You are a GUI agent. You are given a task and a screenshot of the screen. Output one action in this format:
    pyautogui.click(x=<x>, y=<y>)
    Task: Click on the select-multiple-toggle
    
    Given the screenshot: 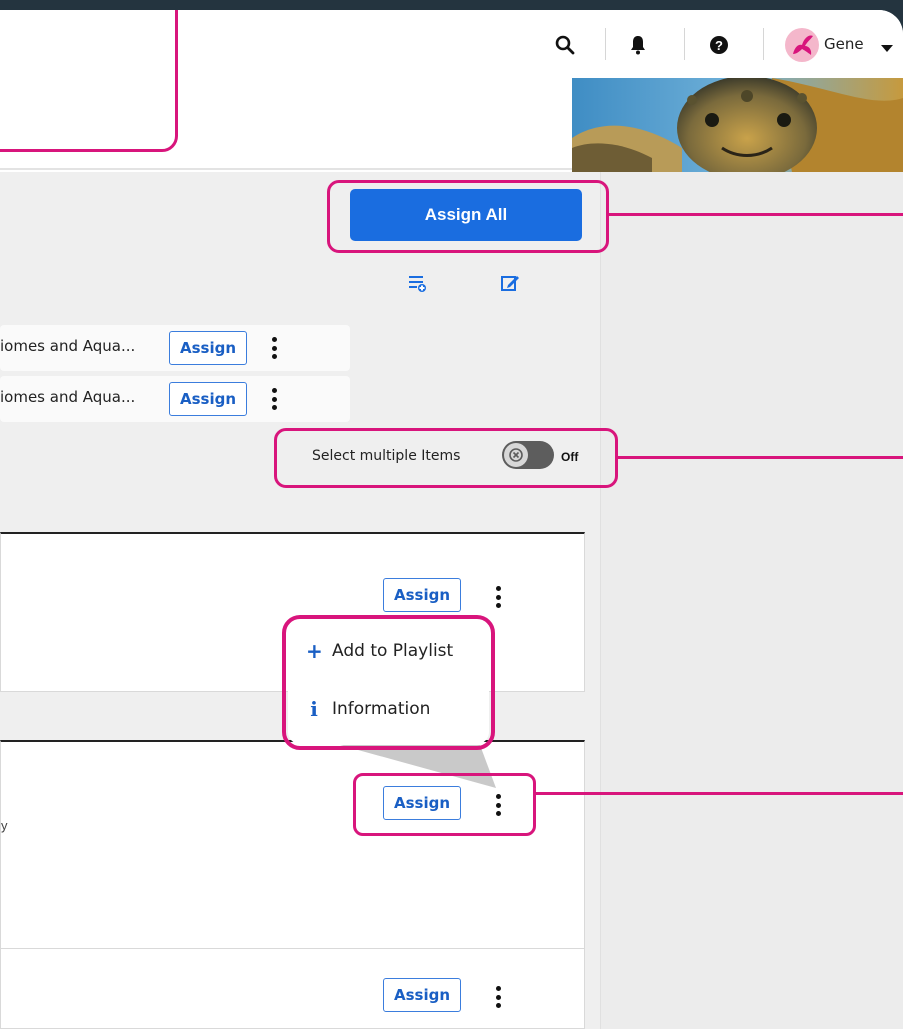 What is the action you would take?
    pyautogui.click(x=528, y=455)
    